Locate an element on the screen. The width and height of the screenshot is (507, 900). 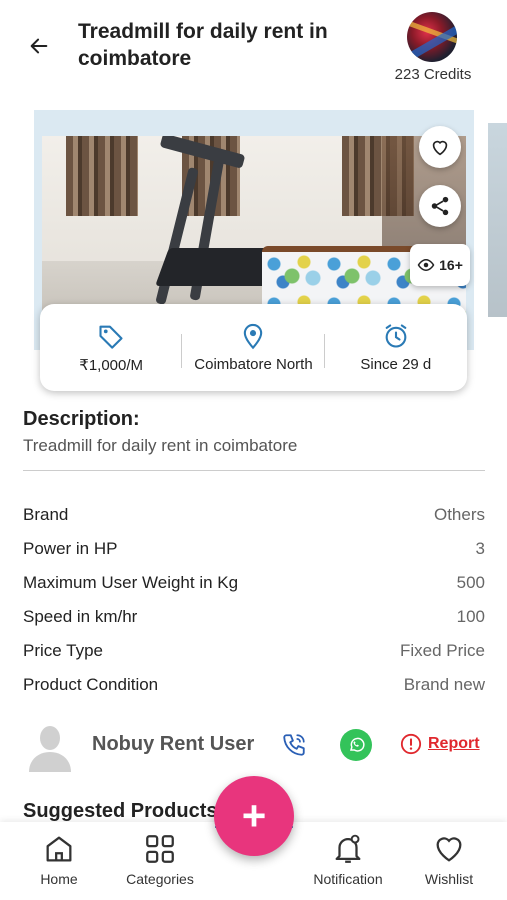
nav-categories-label: Categories is located at coordinates (160, 879).